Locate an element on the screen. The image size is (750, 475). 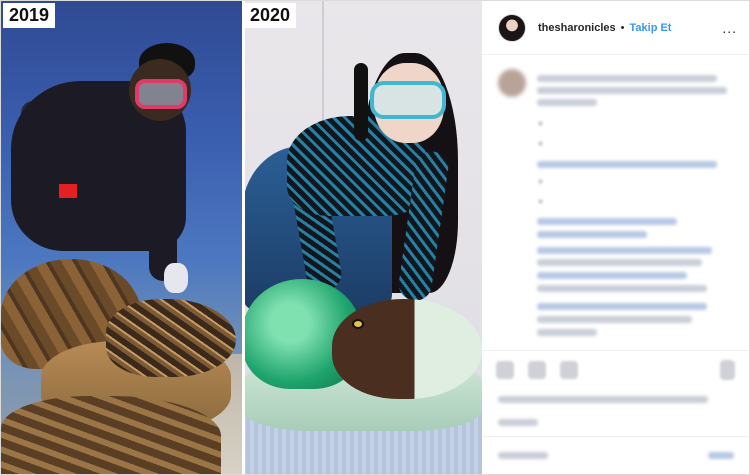
likes-row is located at coordinates (615, 401).